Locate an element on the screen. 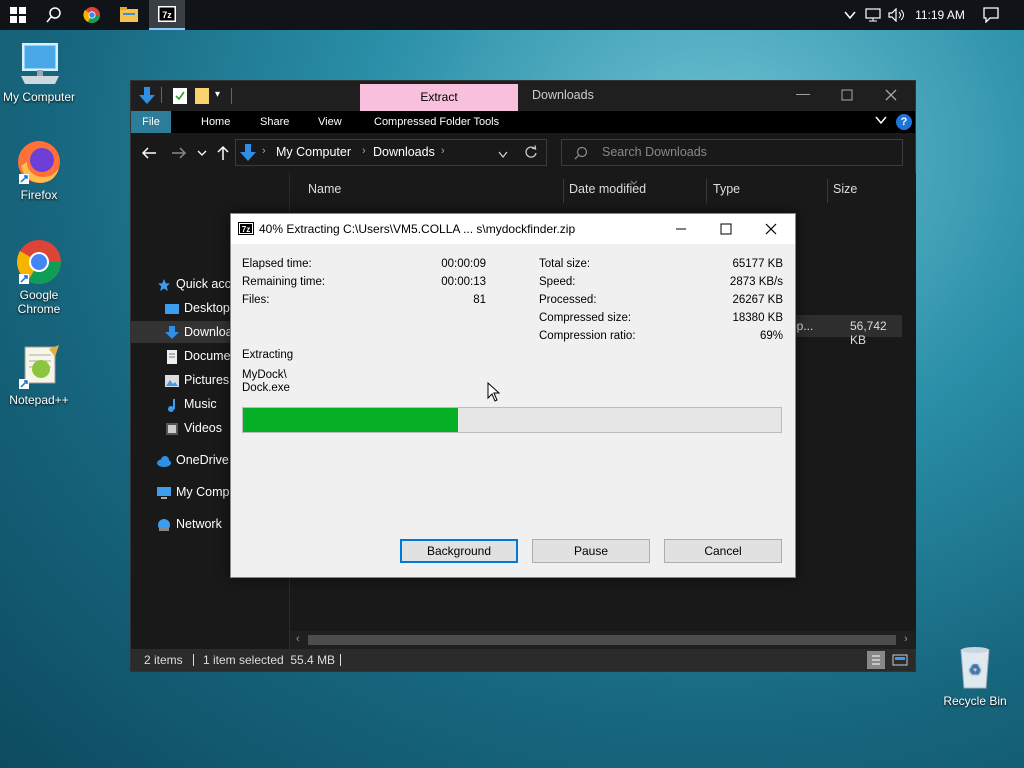 This screenshot has height=768, width=1024. notification-icon is located at coordinates (991, 15).